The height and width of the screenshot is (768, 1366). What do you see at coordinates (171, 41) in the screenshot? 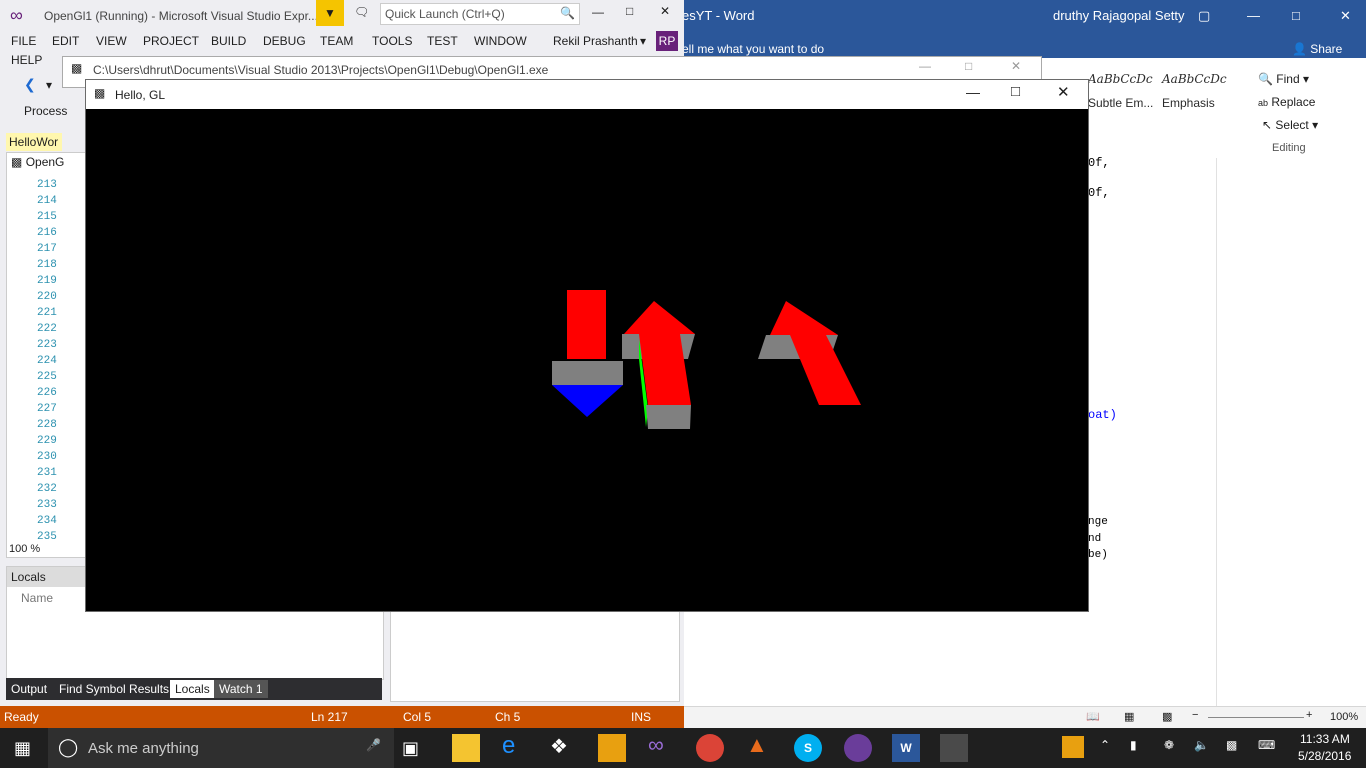
I see `menu-project: PROJECT` at bounding box center [171, 41].